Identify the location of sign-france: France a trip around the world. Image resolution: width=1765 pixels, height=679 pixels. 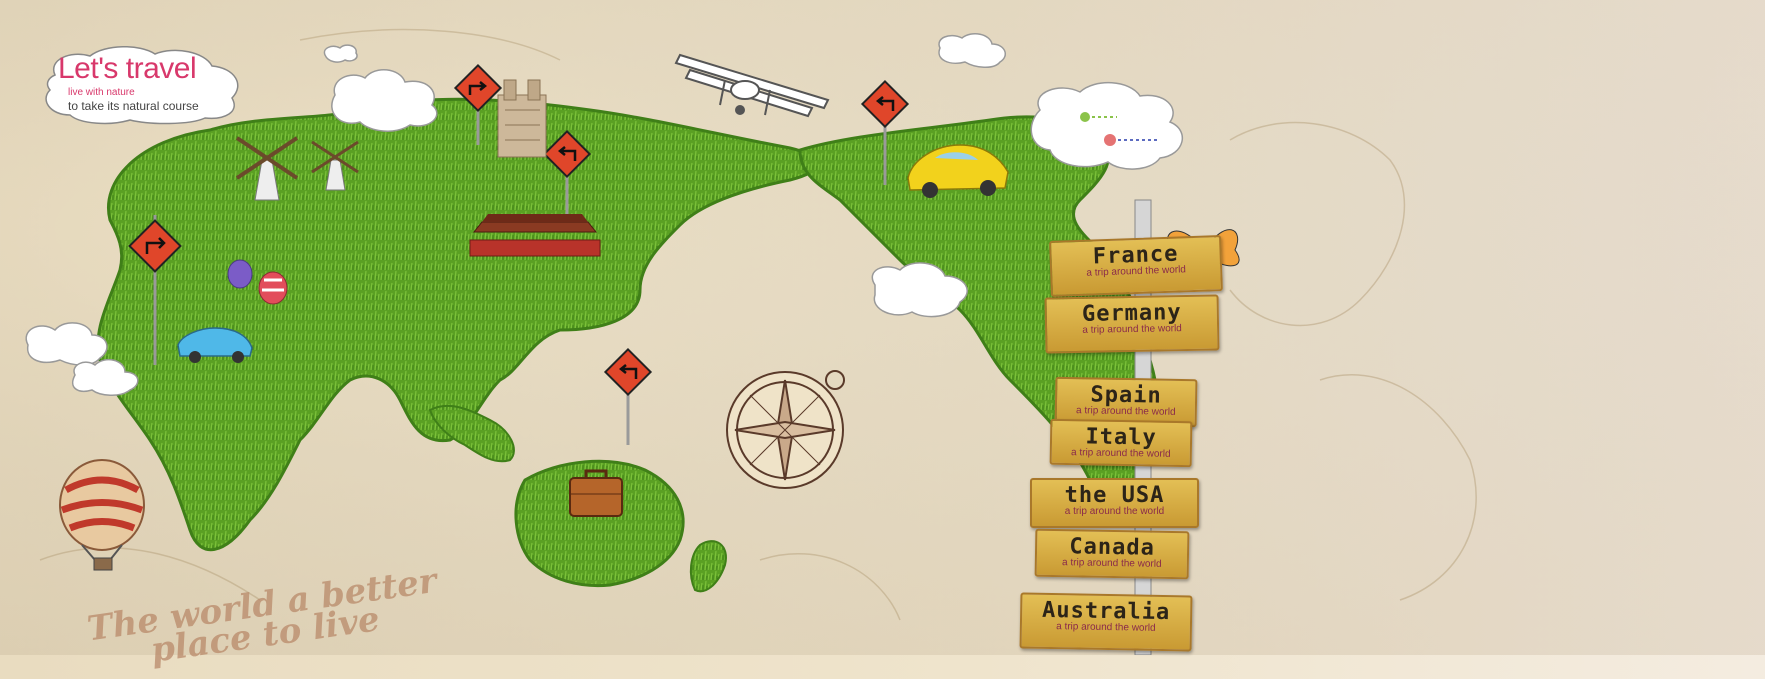
(1136, 266).